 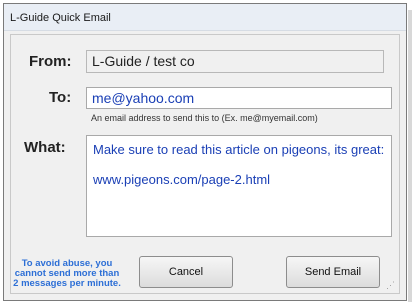 I want to click on cancel-button: Cancel, so click(x=186, y=272).